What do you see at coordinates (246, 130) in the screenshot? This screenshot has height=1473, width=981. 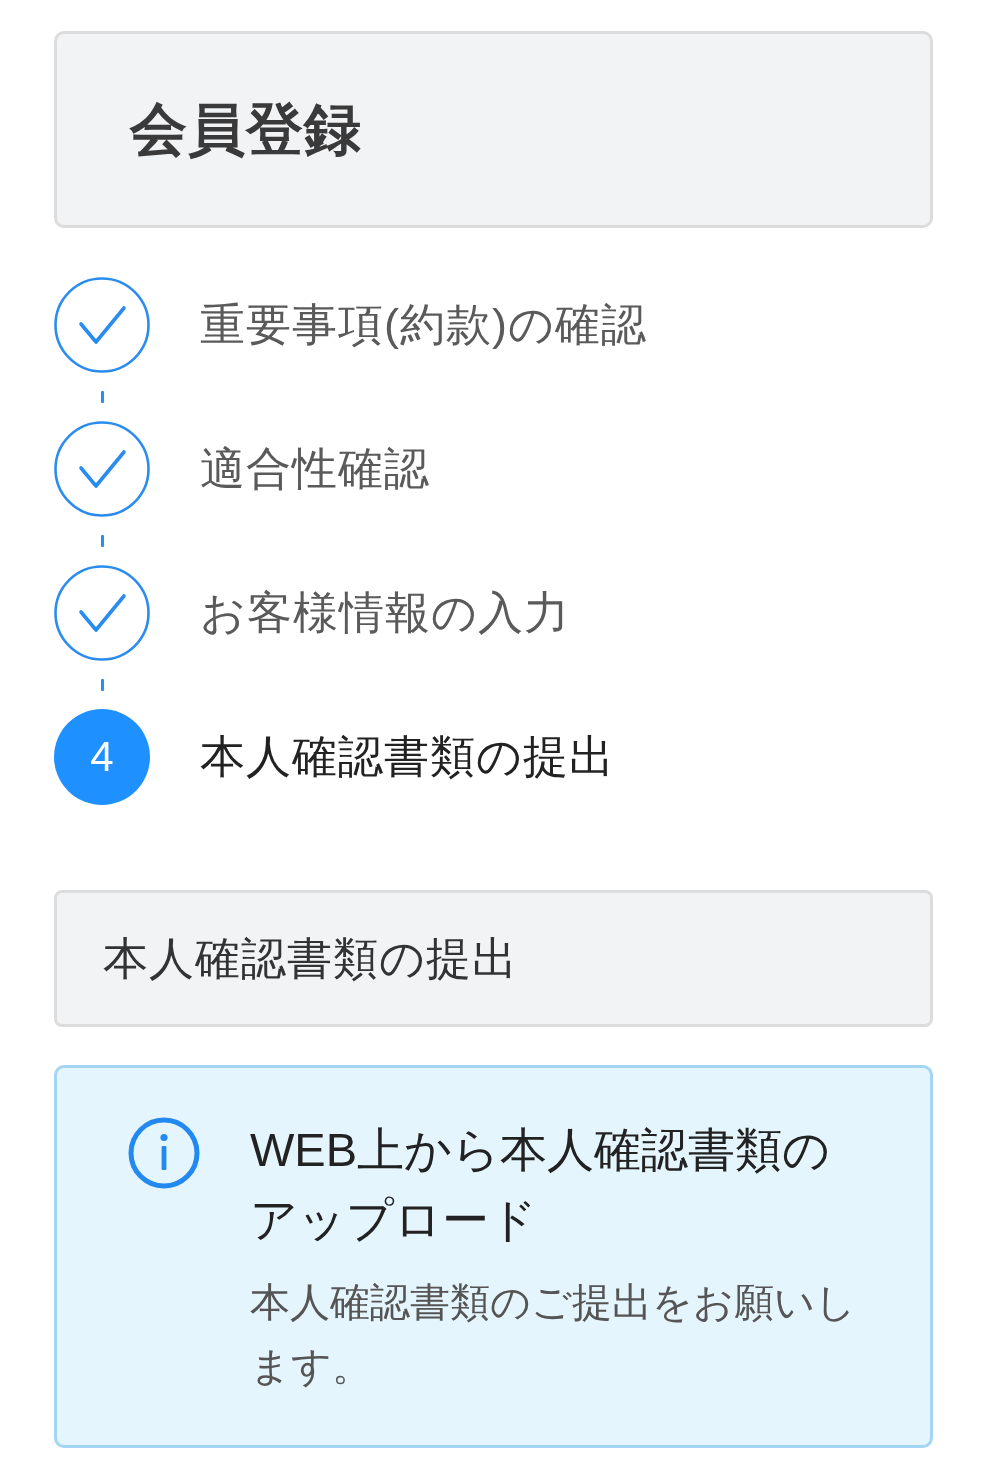 I see `page-title: 会員登録` at bounding box center [246, 130].